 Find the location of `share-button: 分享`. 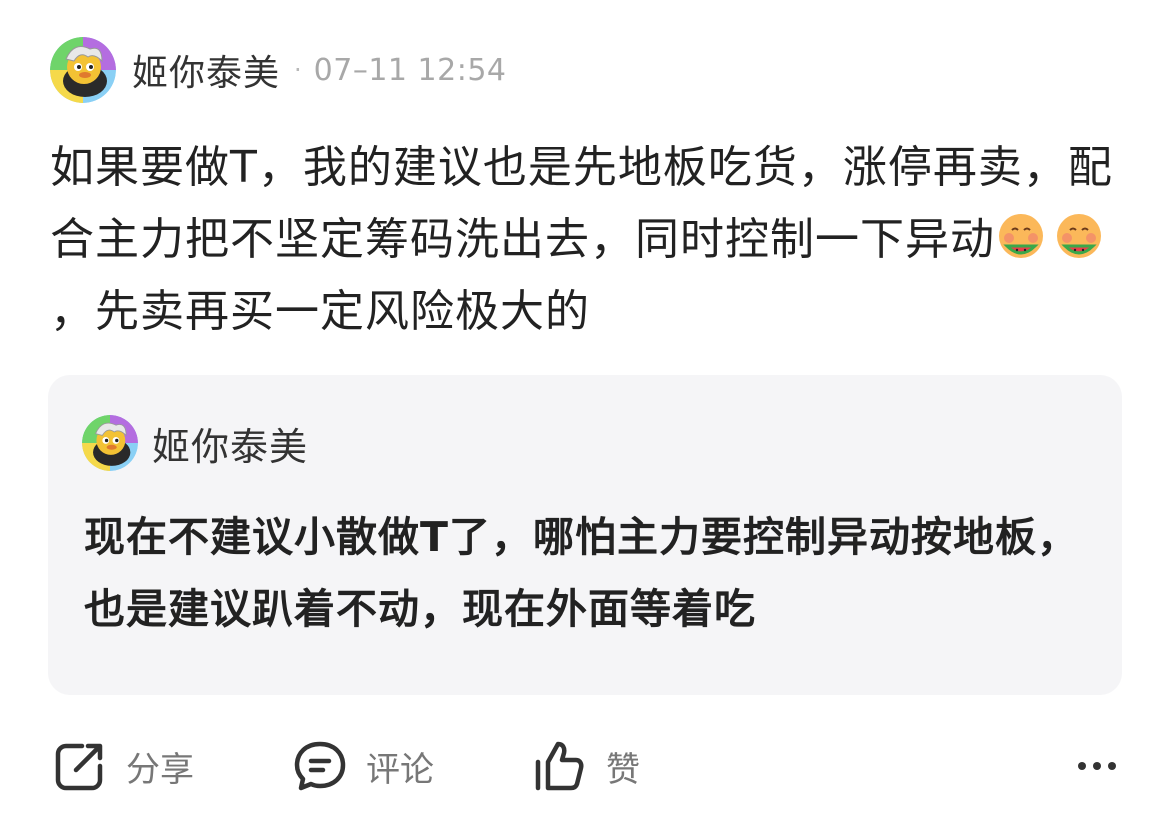

share-button: 分享 is located at coordinates (123, 766).